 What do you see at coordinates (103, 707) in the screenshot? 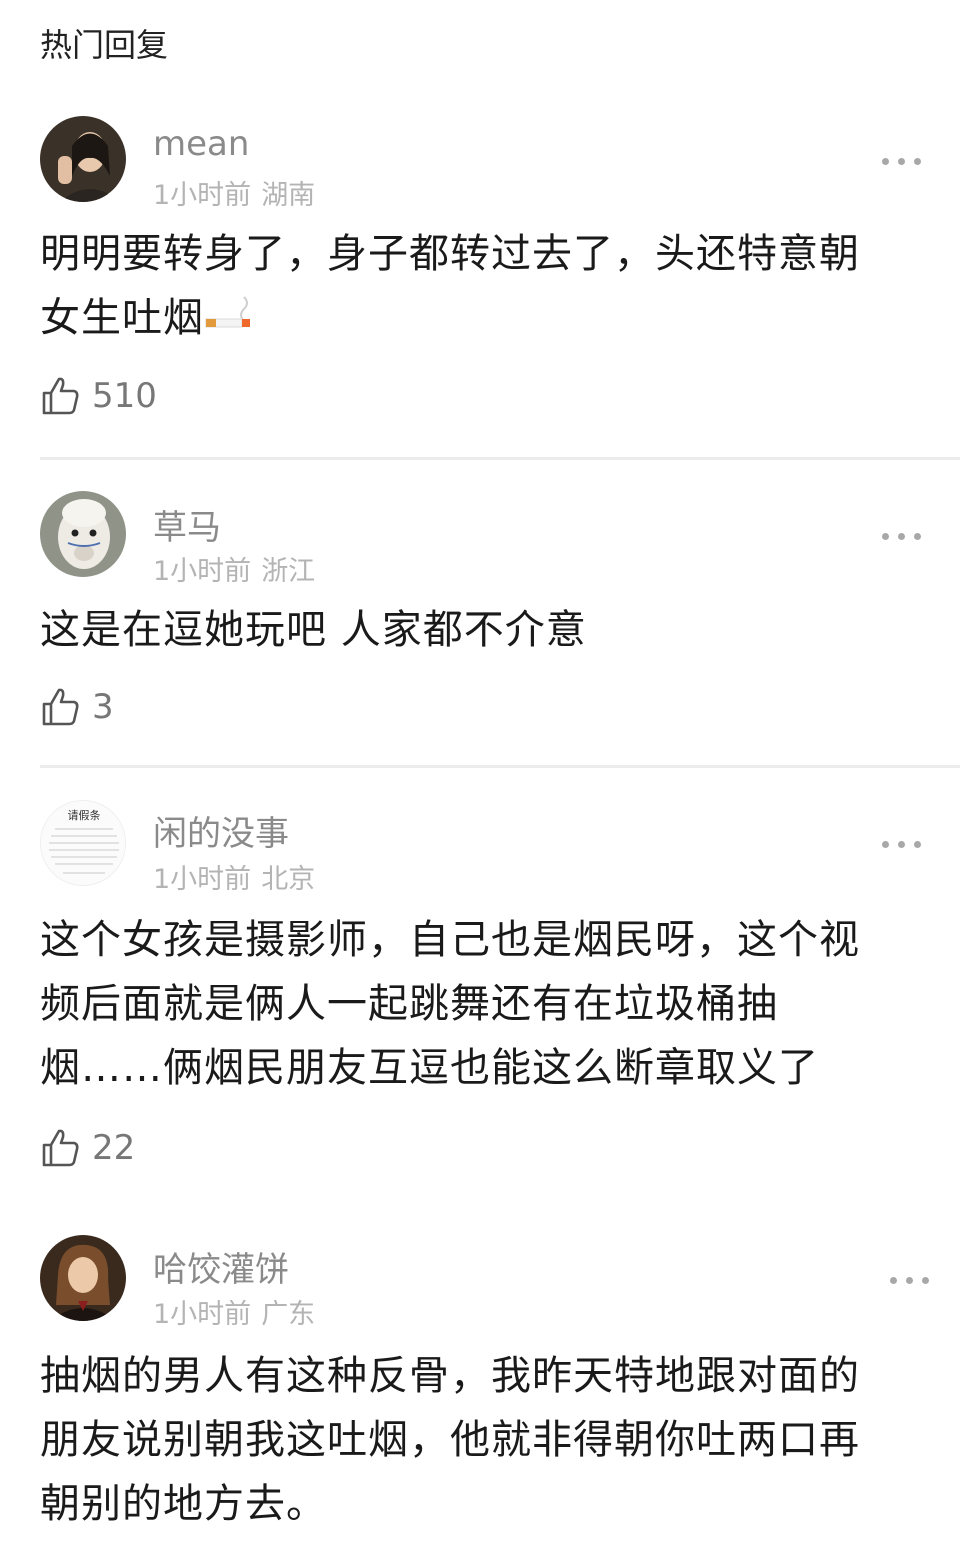
I see `like-count: 3` at bounding box center [103, 707].